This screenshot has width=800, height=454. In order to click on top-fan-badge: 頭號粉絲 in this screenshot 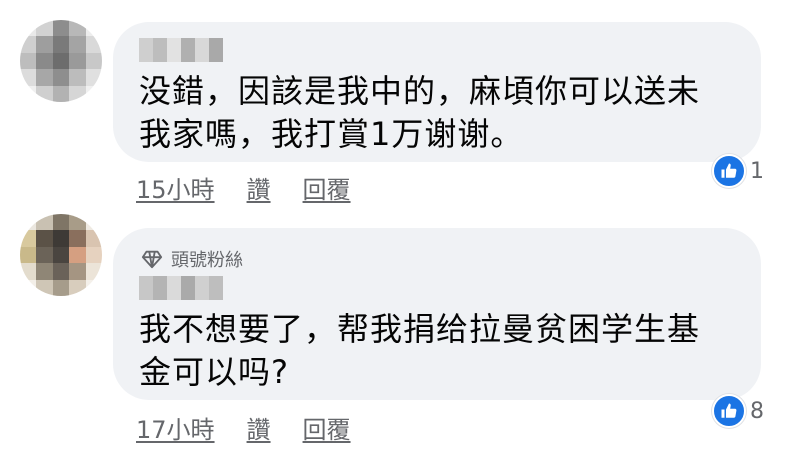, I will do `click(192, 259)`.